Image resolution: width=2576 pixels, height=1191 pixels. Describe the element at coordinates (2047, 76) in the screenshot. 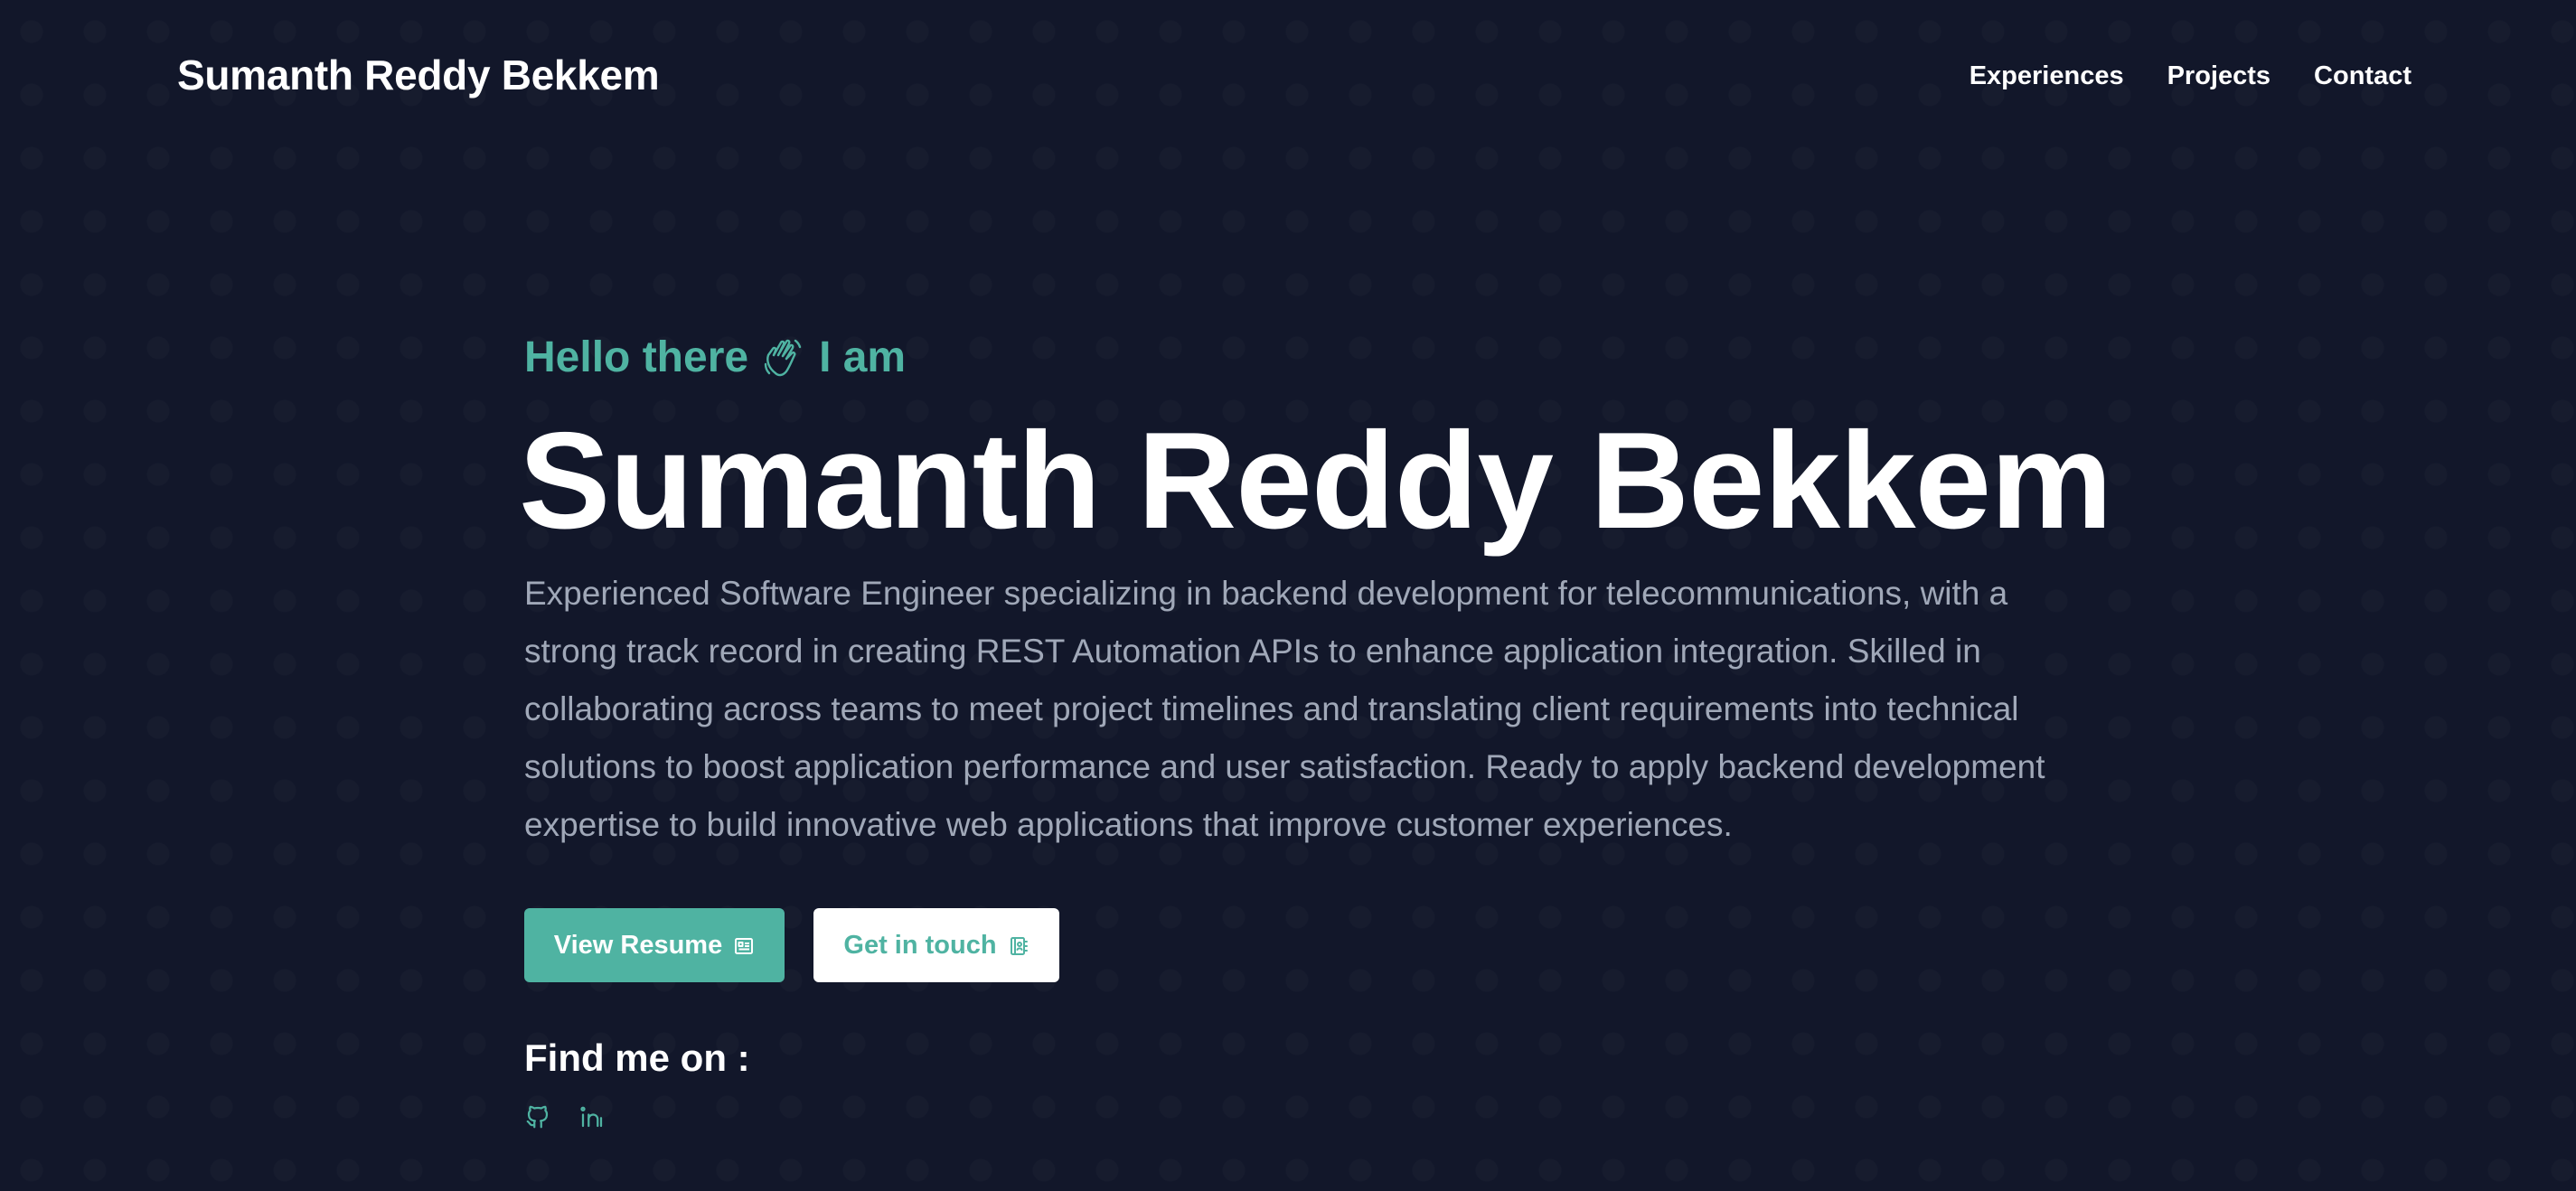

I see `nav-link-experiences: Experiences` at that location.